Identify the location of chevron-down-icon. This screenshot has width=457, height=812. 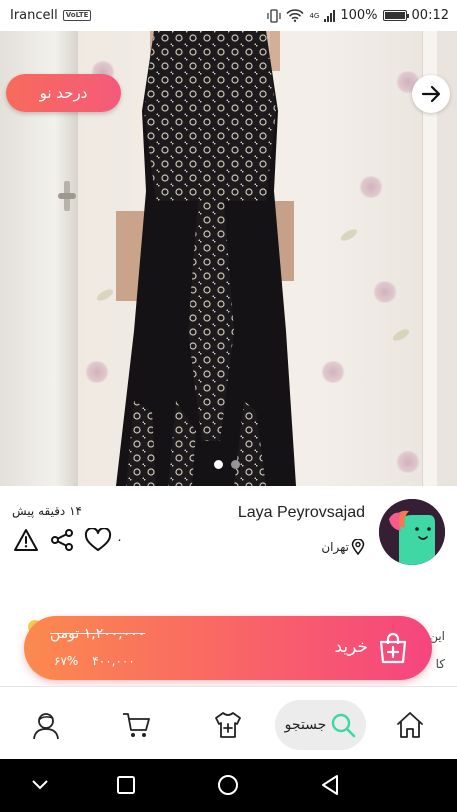
(40, 785).